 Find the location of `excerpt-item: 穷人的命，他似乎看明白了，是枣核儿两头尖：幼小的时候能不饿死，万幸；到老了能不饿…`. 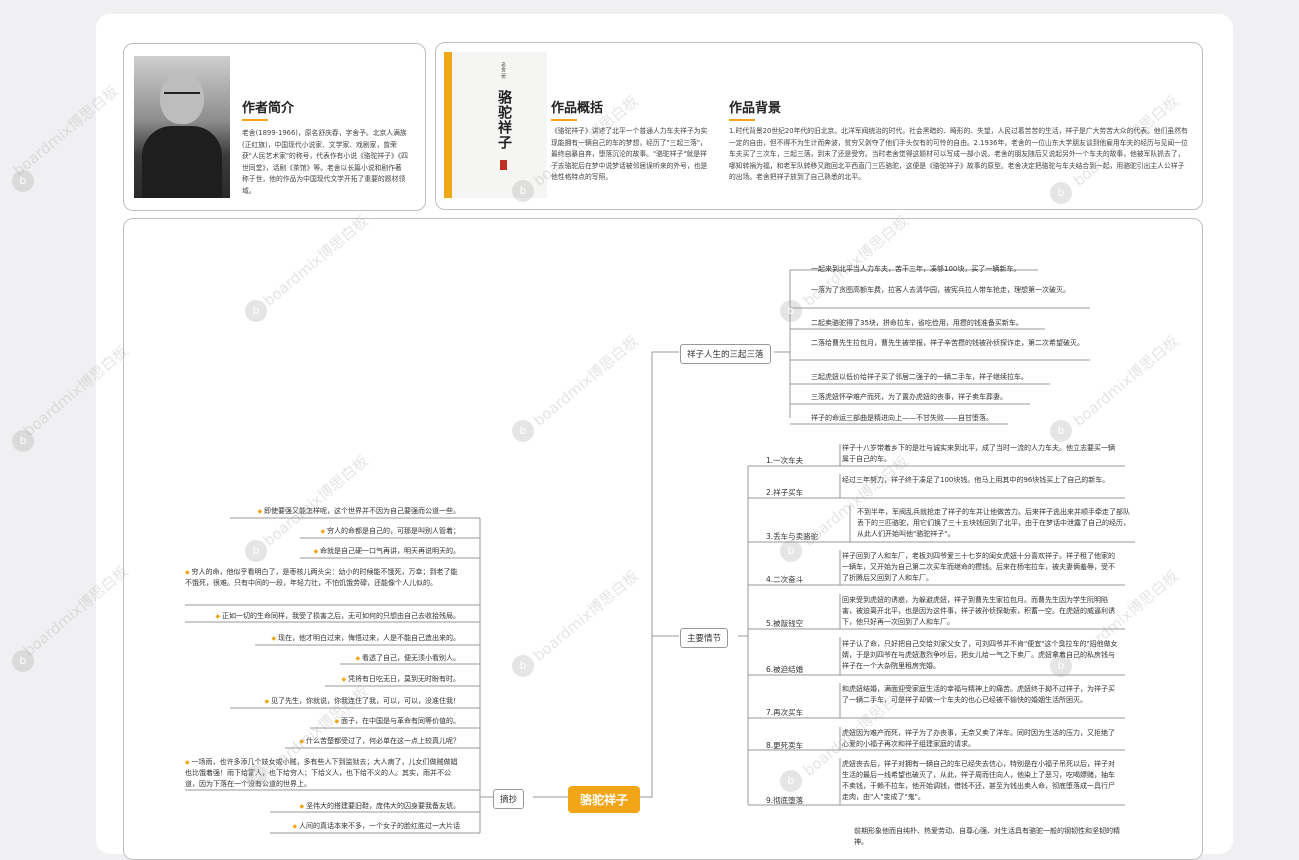

excerpt-item: 穷人的命，他似乎看明白了，是枣核儿两头尖：幼小的时候能不饿死，万幸；到老了能不饿… is located at coordinates (322, 578).